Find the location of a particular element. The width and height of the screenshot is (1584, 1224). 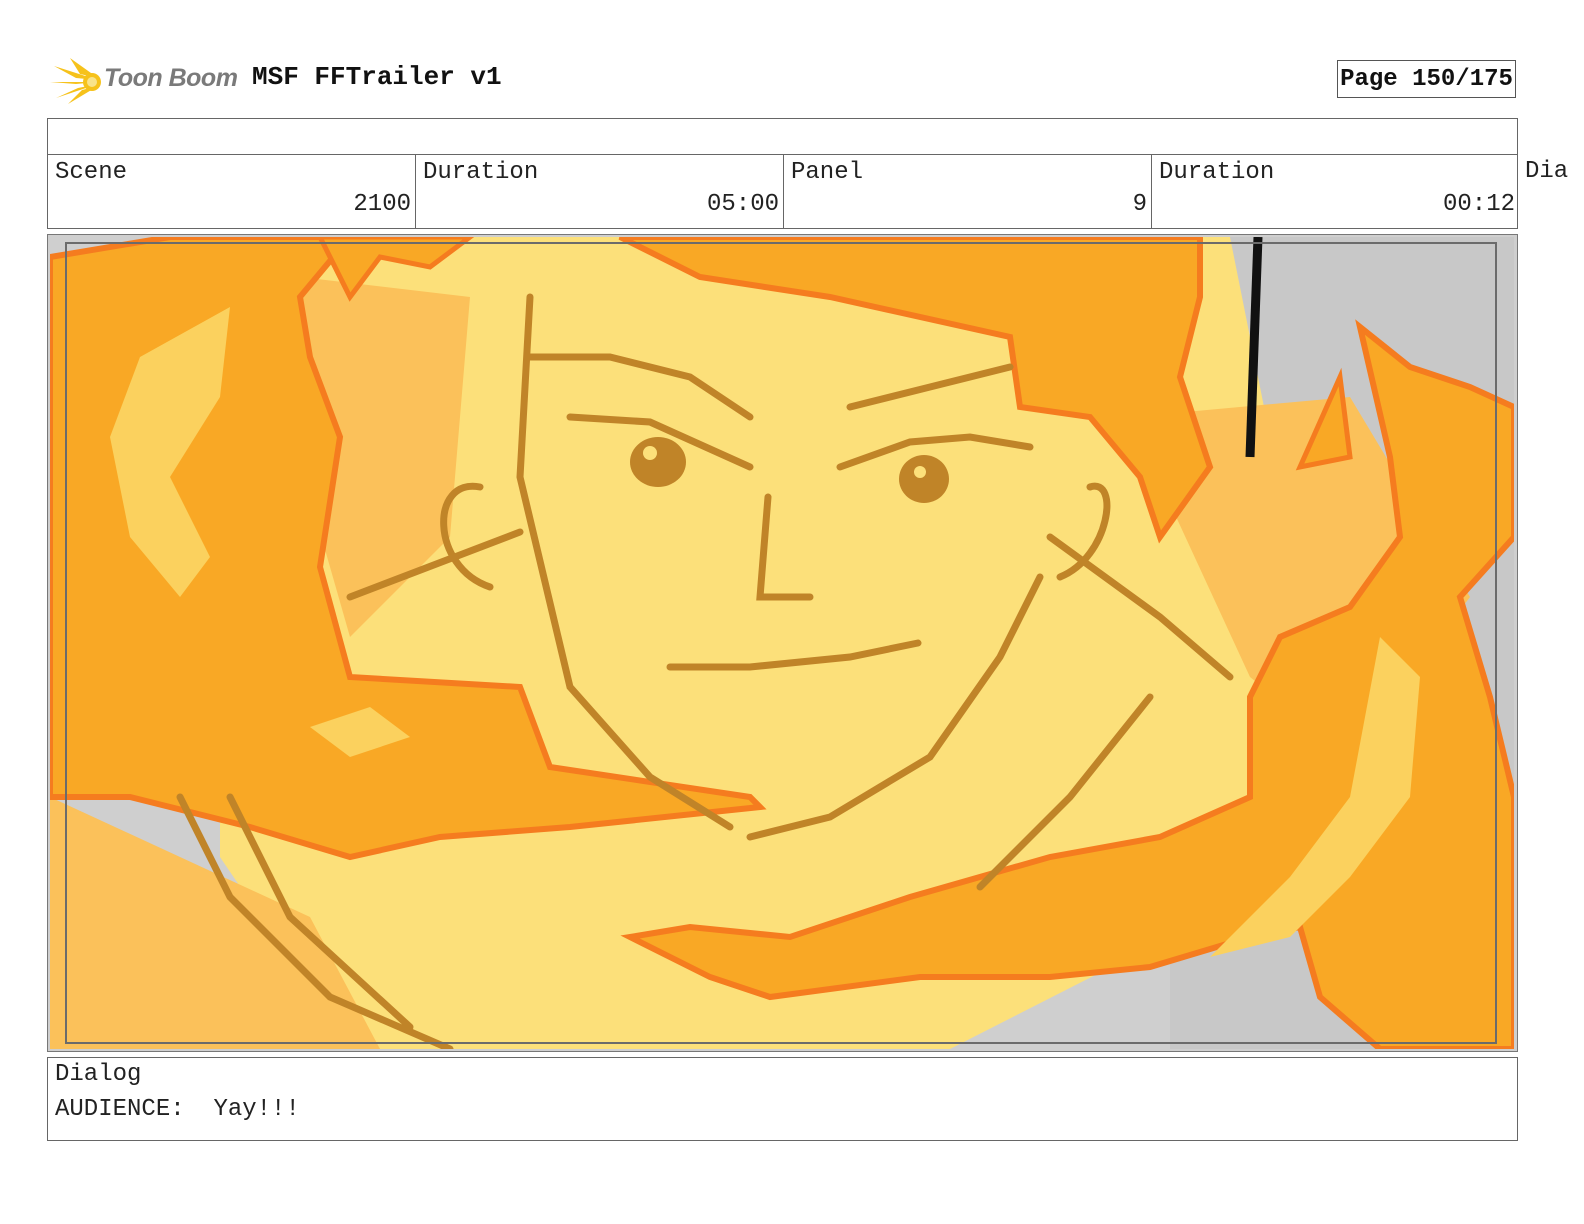

panel-duration-value: 00:12 is located at coordinates (1478, 204).